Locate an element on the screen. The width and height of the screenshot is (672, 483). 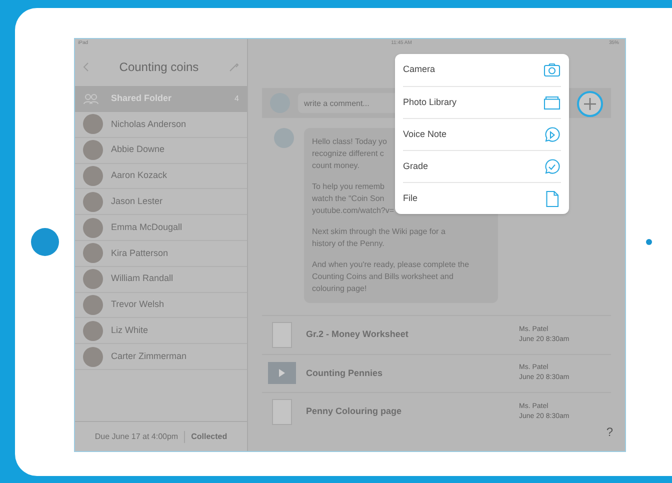
student-name: Emma McDougall is located at coordinates (146, 227).